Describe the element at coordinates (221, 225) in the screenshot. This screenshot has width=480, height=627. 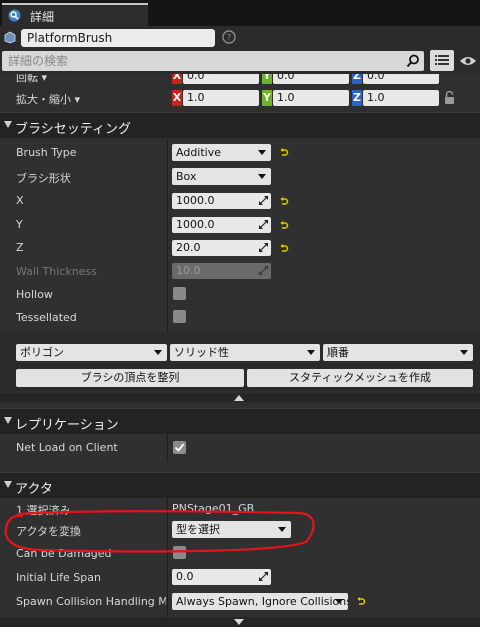
I see `y-field: 1000.0` at that location.